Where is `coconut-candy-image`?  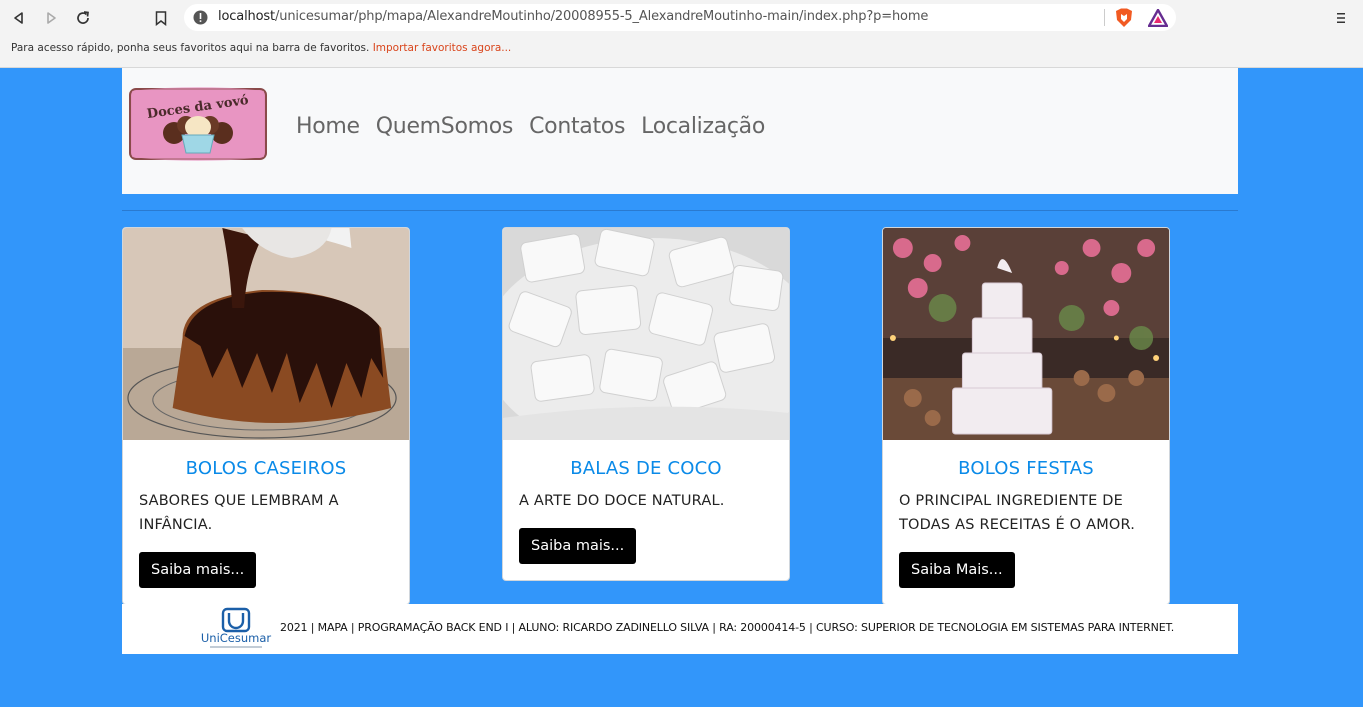
coconut-candy-image is located at coordinates (646, 334).